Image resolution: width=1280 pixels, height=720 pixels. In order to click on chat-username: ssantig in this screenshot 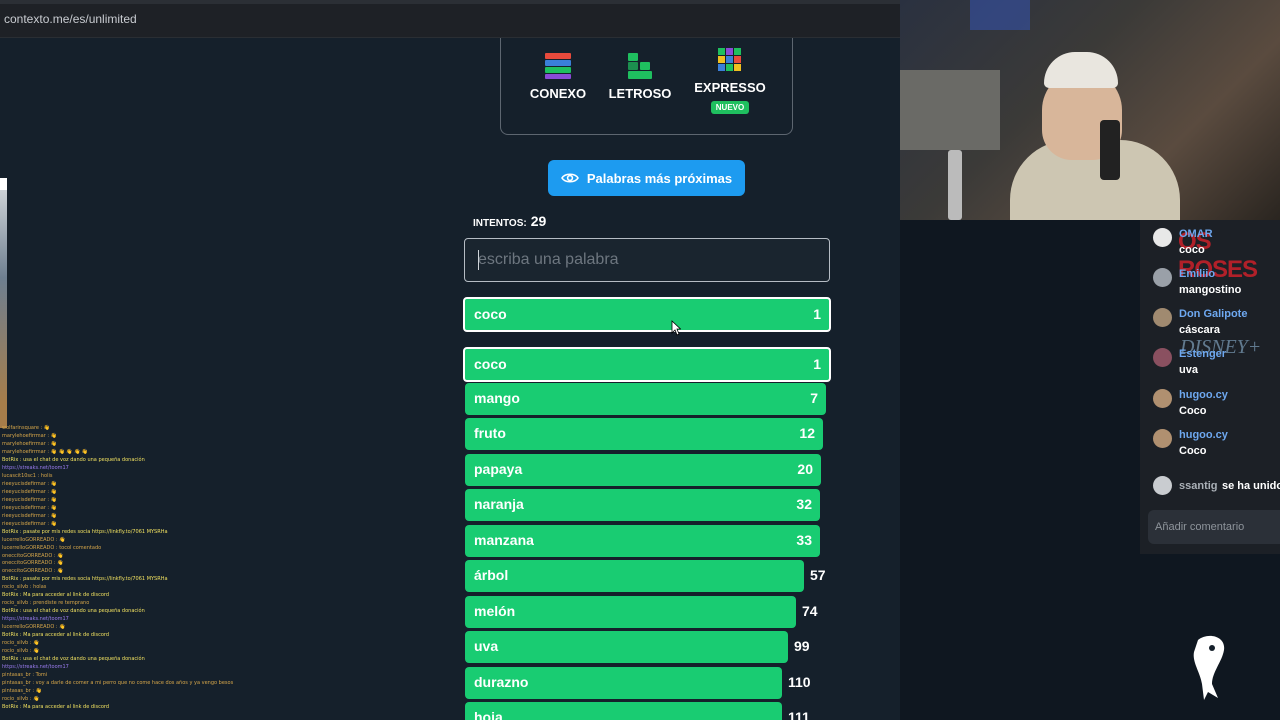, I will do `click(1198, 486)`.